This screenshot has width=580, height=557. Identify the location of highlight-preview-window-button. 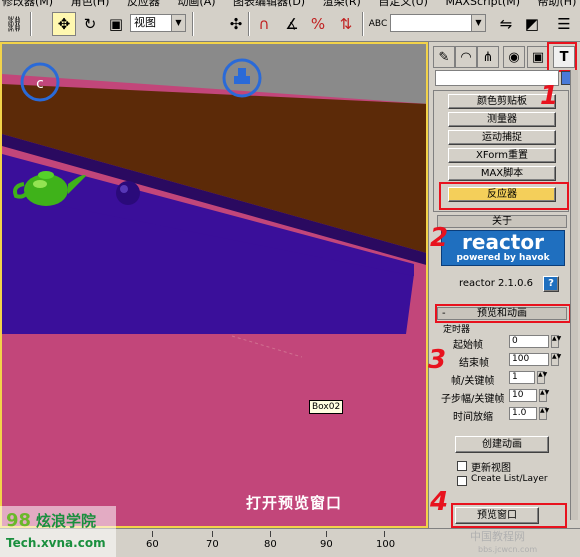
(509, 515).